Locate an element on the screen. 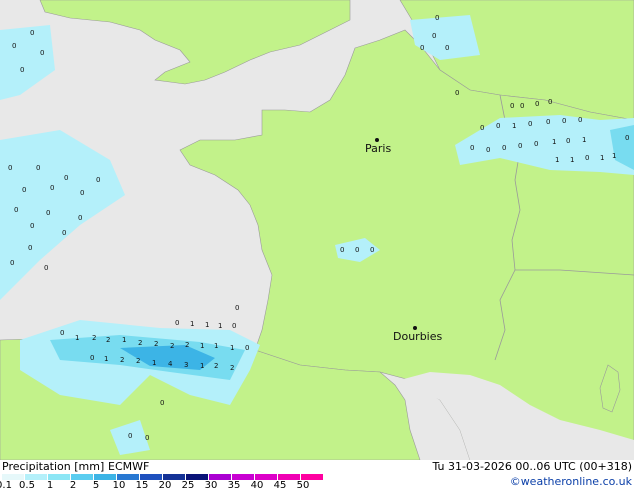 Image resolution: width=634 pixels, height=490 pixels. city-label-dourbies: Dourbies is located at coordinates (418, 336).